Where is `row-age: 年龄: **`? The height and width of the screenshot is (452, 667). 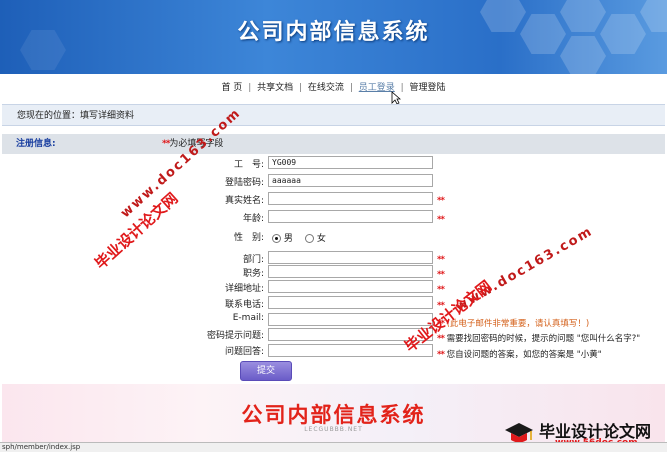 row-age: 年龄: ** is located at coordinates (333, 217).